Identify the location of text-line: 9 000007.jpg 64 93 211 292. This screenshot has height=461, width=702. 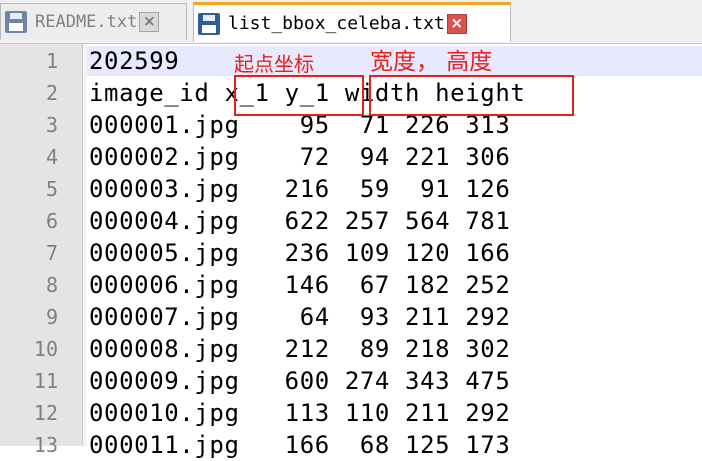
(351, 317).